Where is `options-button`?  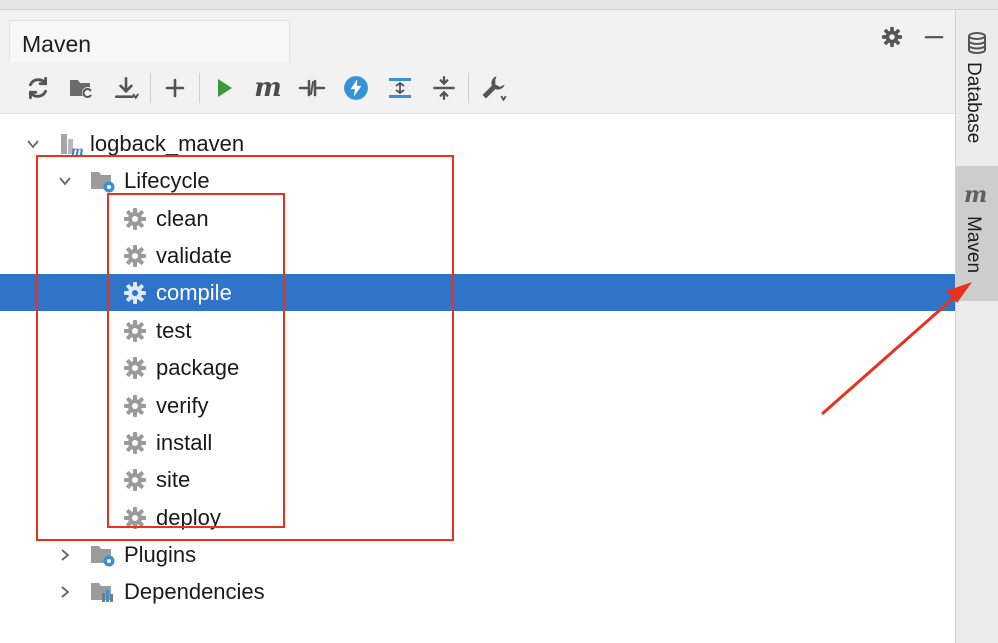 options-button is located at coordinates (892, 37).